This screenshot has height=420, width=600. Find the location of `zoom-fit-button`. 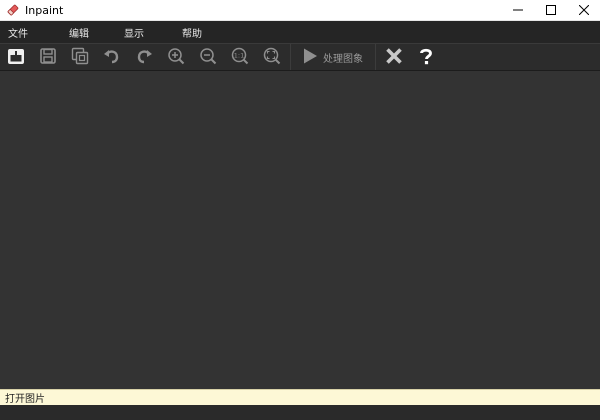

zoom-fit-button is located at coordinates (272, 57).